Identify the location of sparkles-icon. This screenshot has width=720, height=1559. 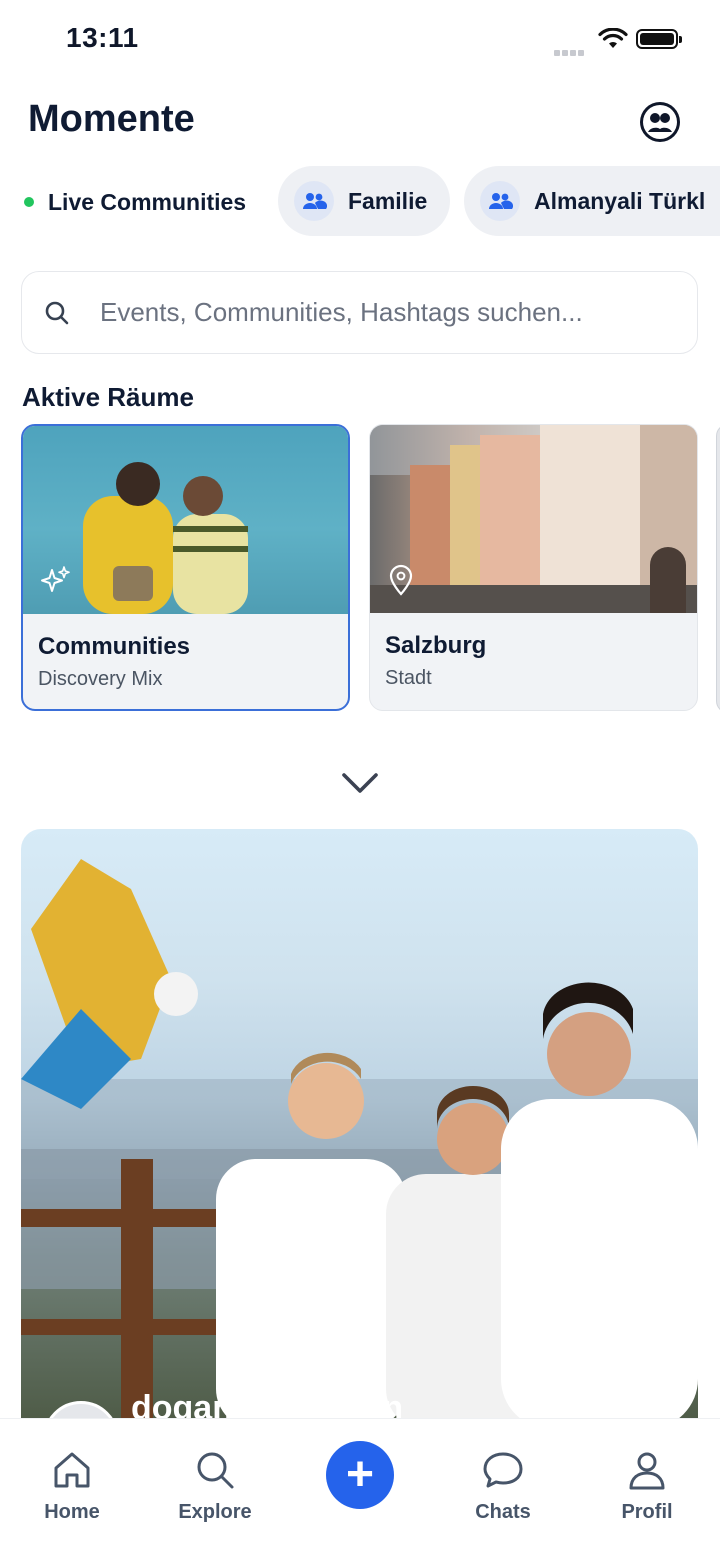
(56, 583).